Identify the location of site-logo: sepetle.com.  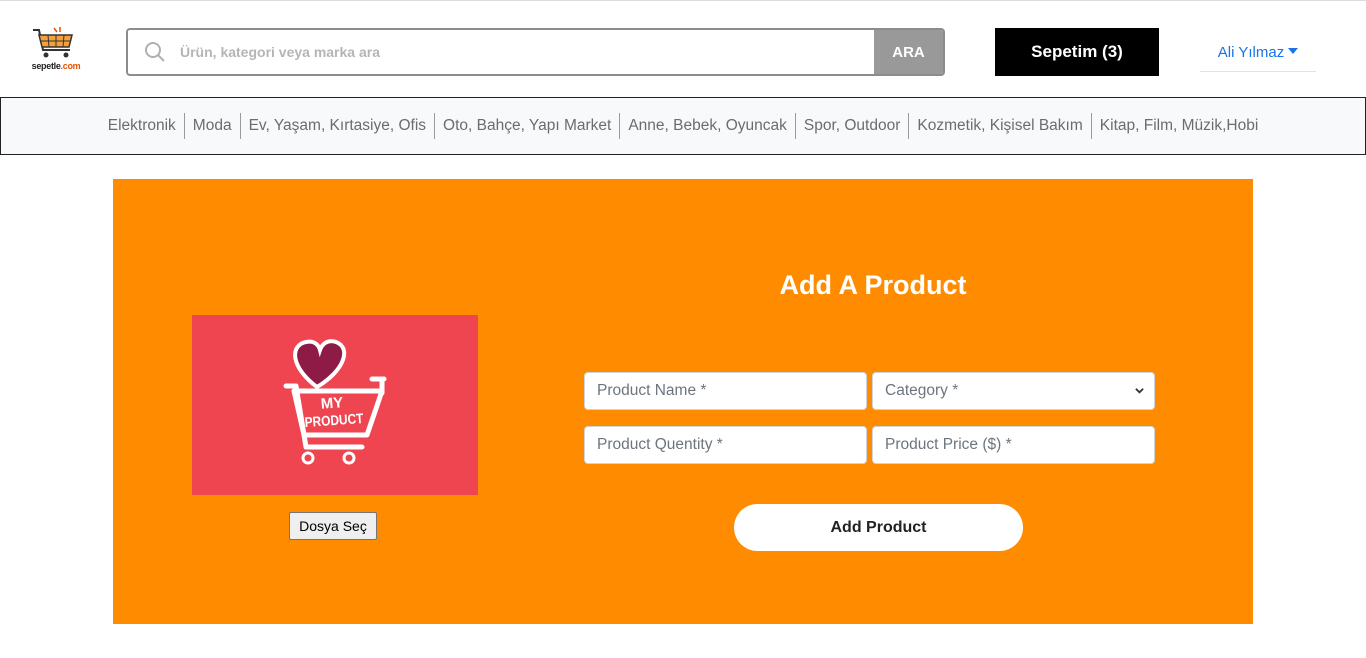
(56, 50).